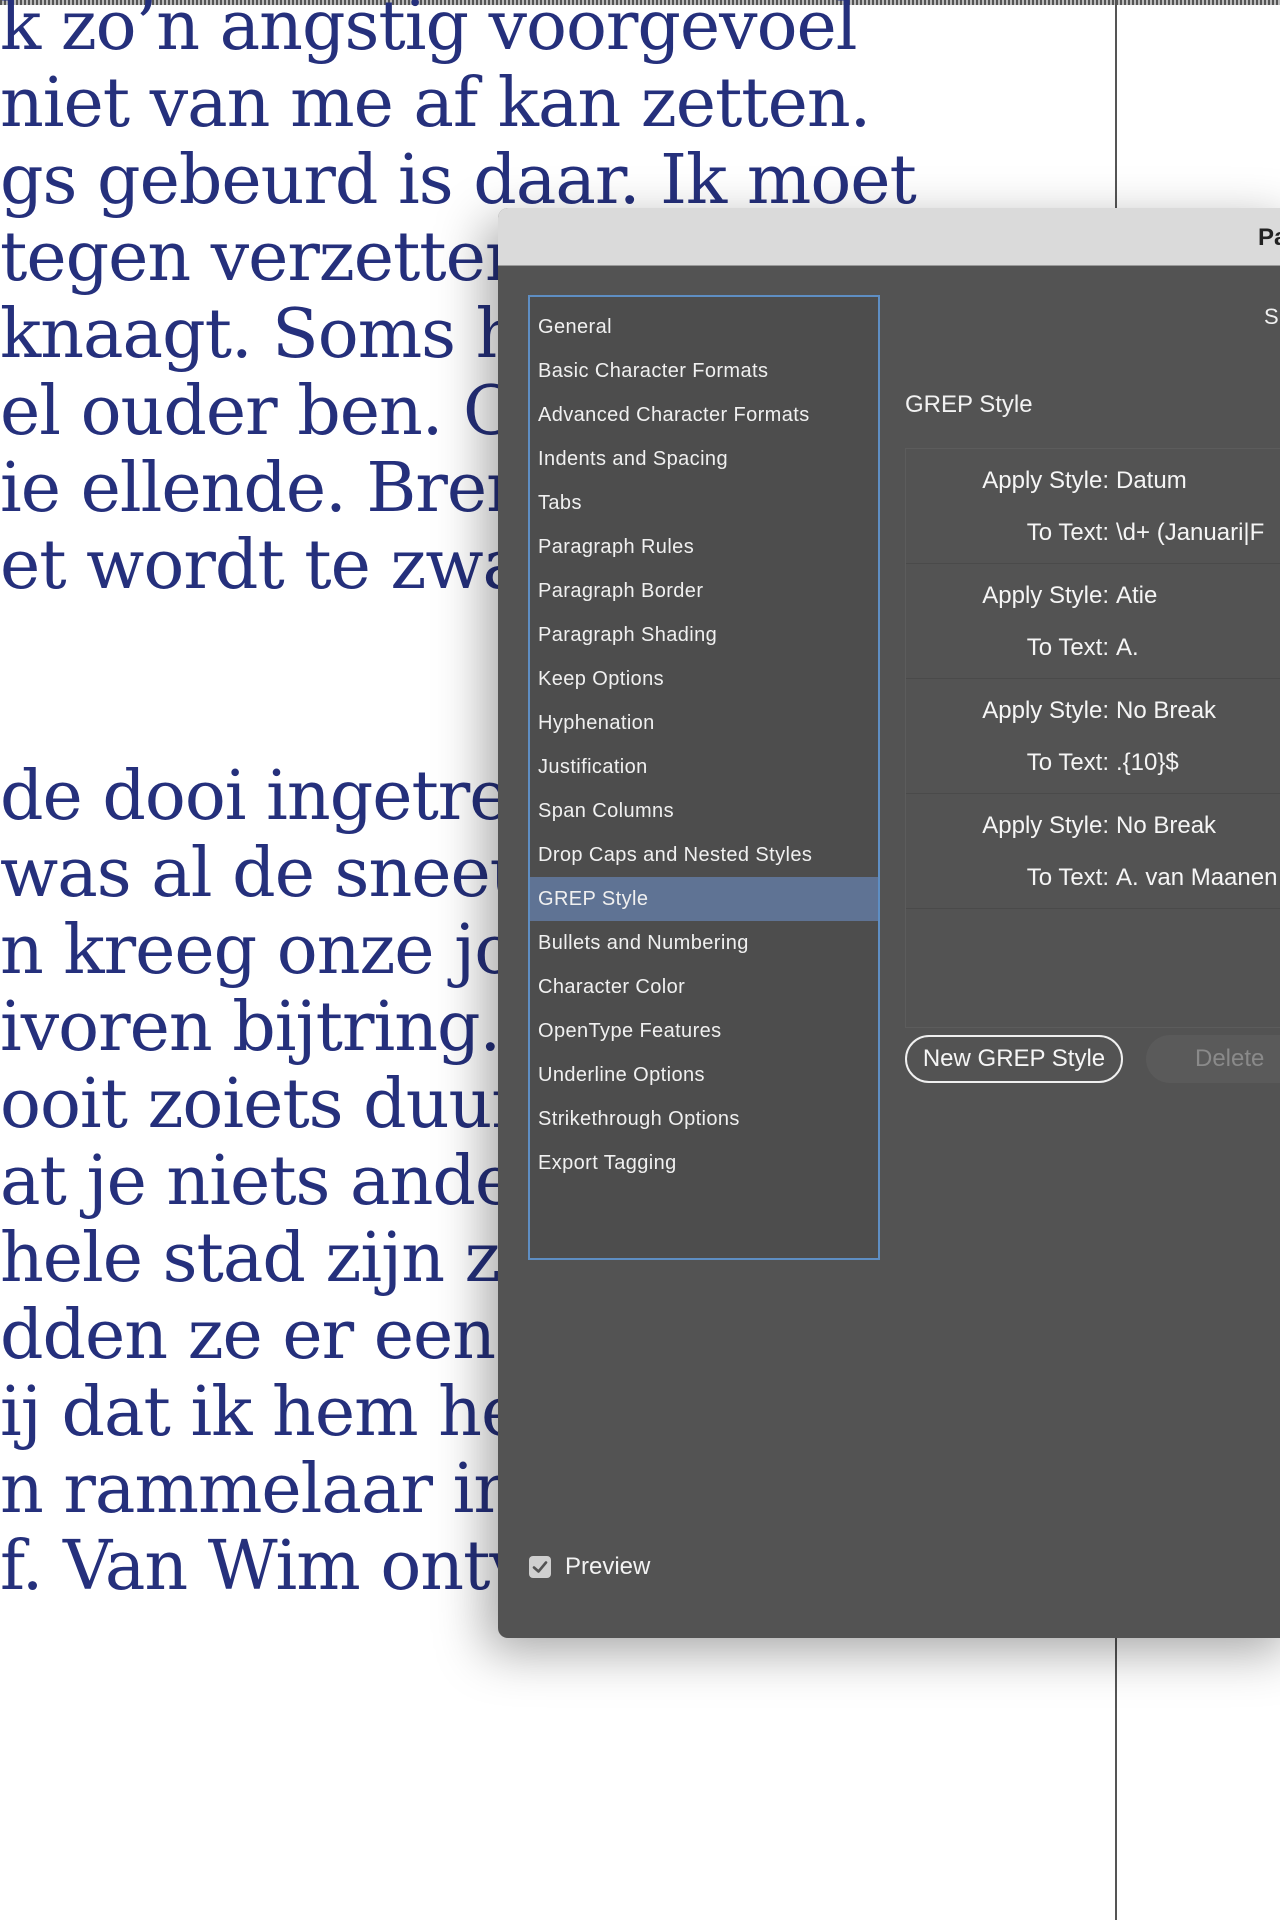 Image resolution: width=1280 pixels, height=1920 pixels. What do you see at coordinates (704, 415) in the screenshot?
I see `category-item: Advanced Character Formats` at bounding box center [704, 415].